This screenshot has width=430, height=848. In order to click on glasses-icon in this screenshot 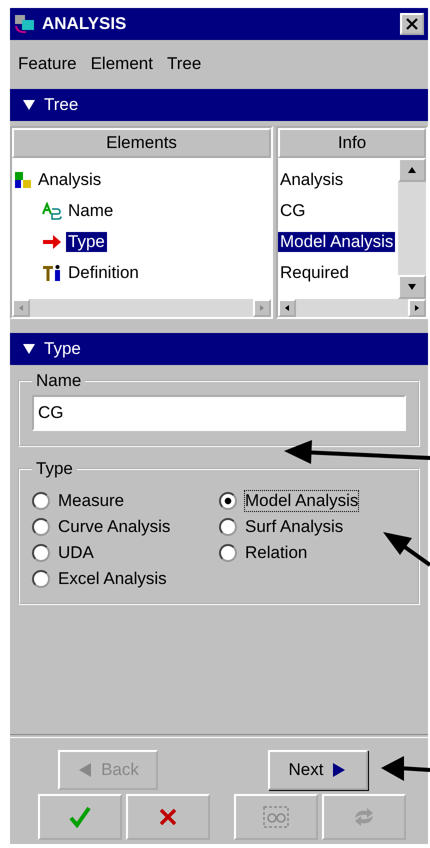, I will do `click(276, 817)`.